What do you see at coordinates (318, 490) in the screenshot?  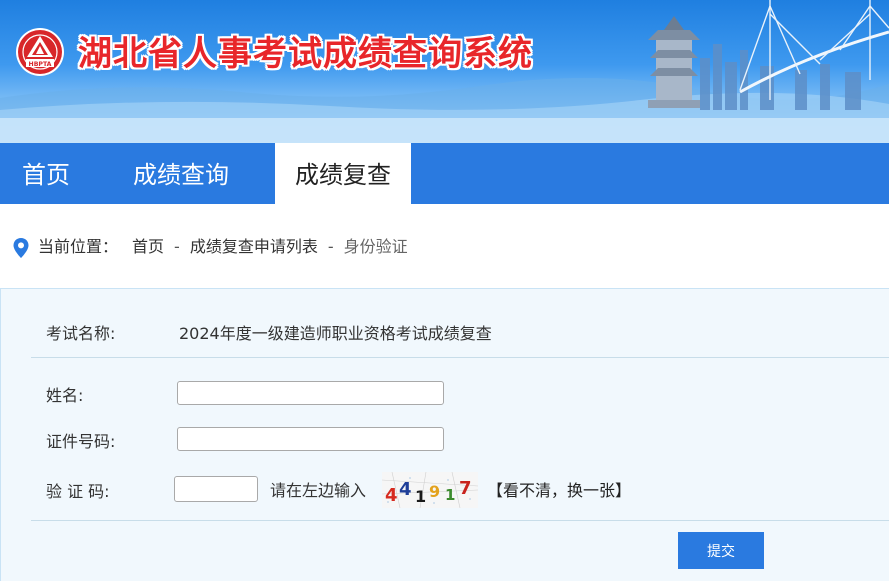 I see `captcha-hint: 请在左边输入` at bounding box center [318, 490].